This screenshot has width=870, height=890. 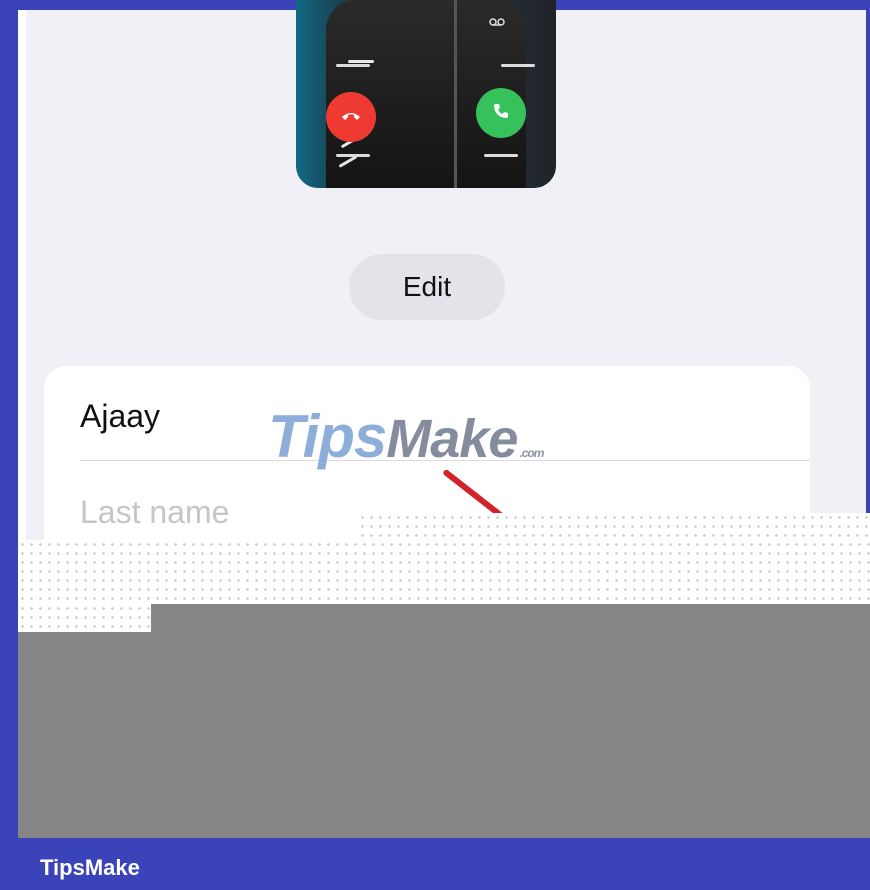 I want to click on phone-icon, so click(x=501, y=113).